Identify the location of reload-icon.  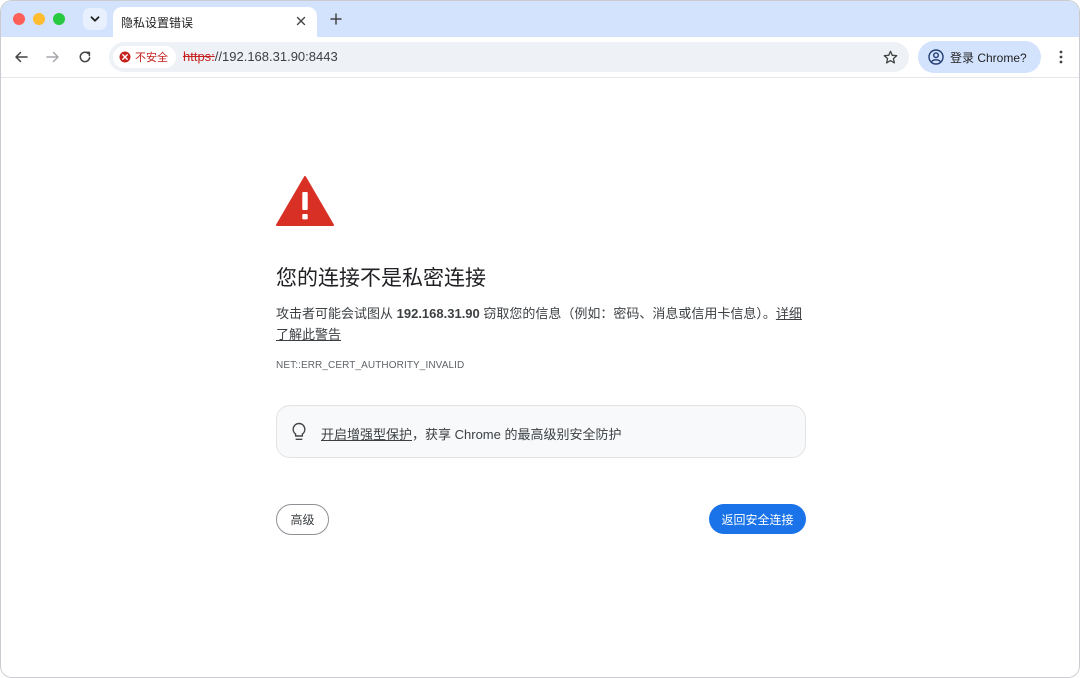
(85, 57).